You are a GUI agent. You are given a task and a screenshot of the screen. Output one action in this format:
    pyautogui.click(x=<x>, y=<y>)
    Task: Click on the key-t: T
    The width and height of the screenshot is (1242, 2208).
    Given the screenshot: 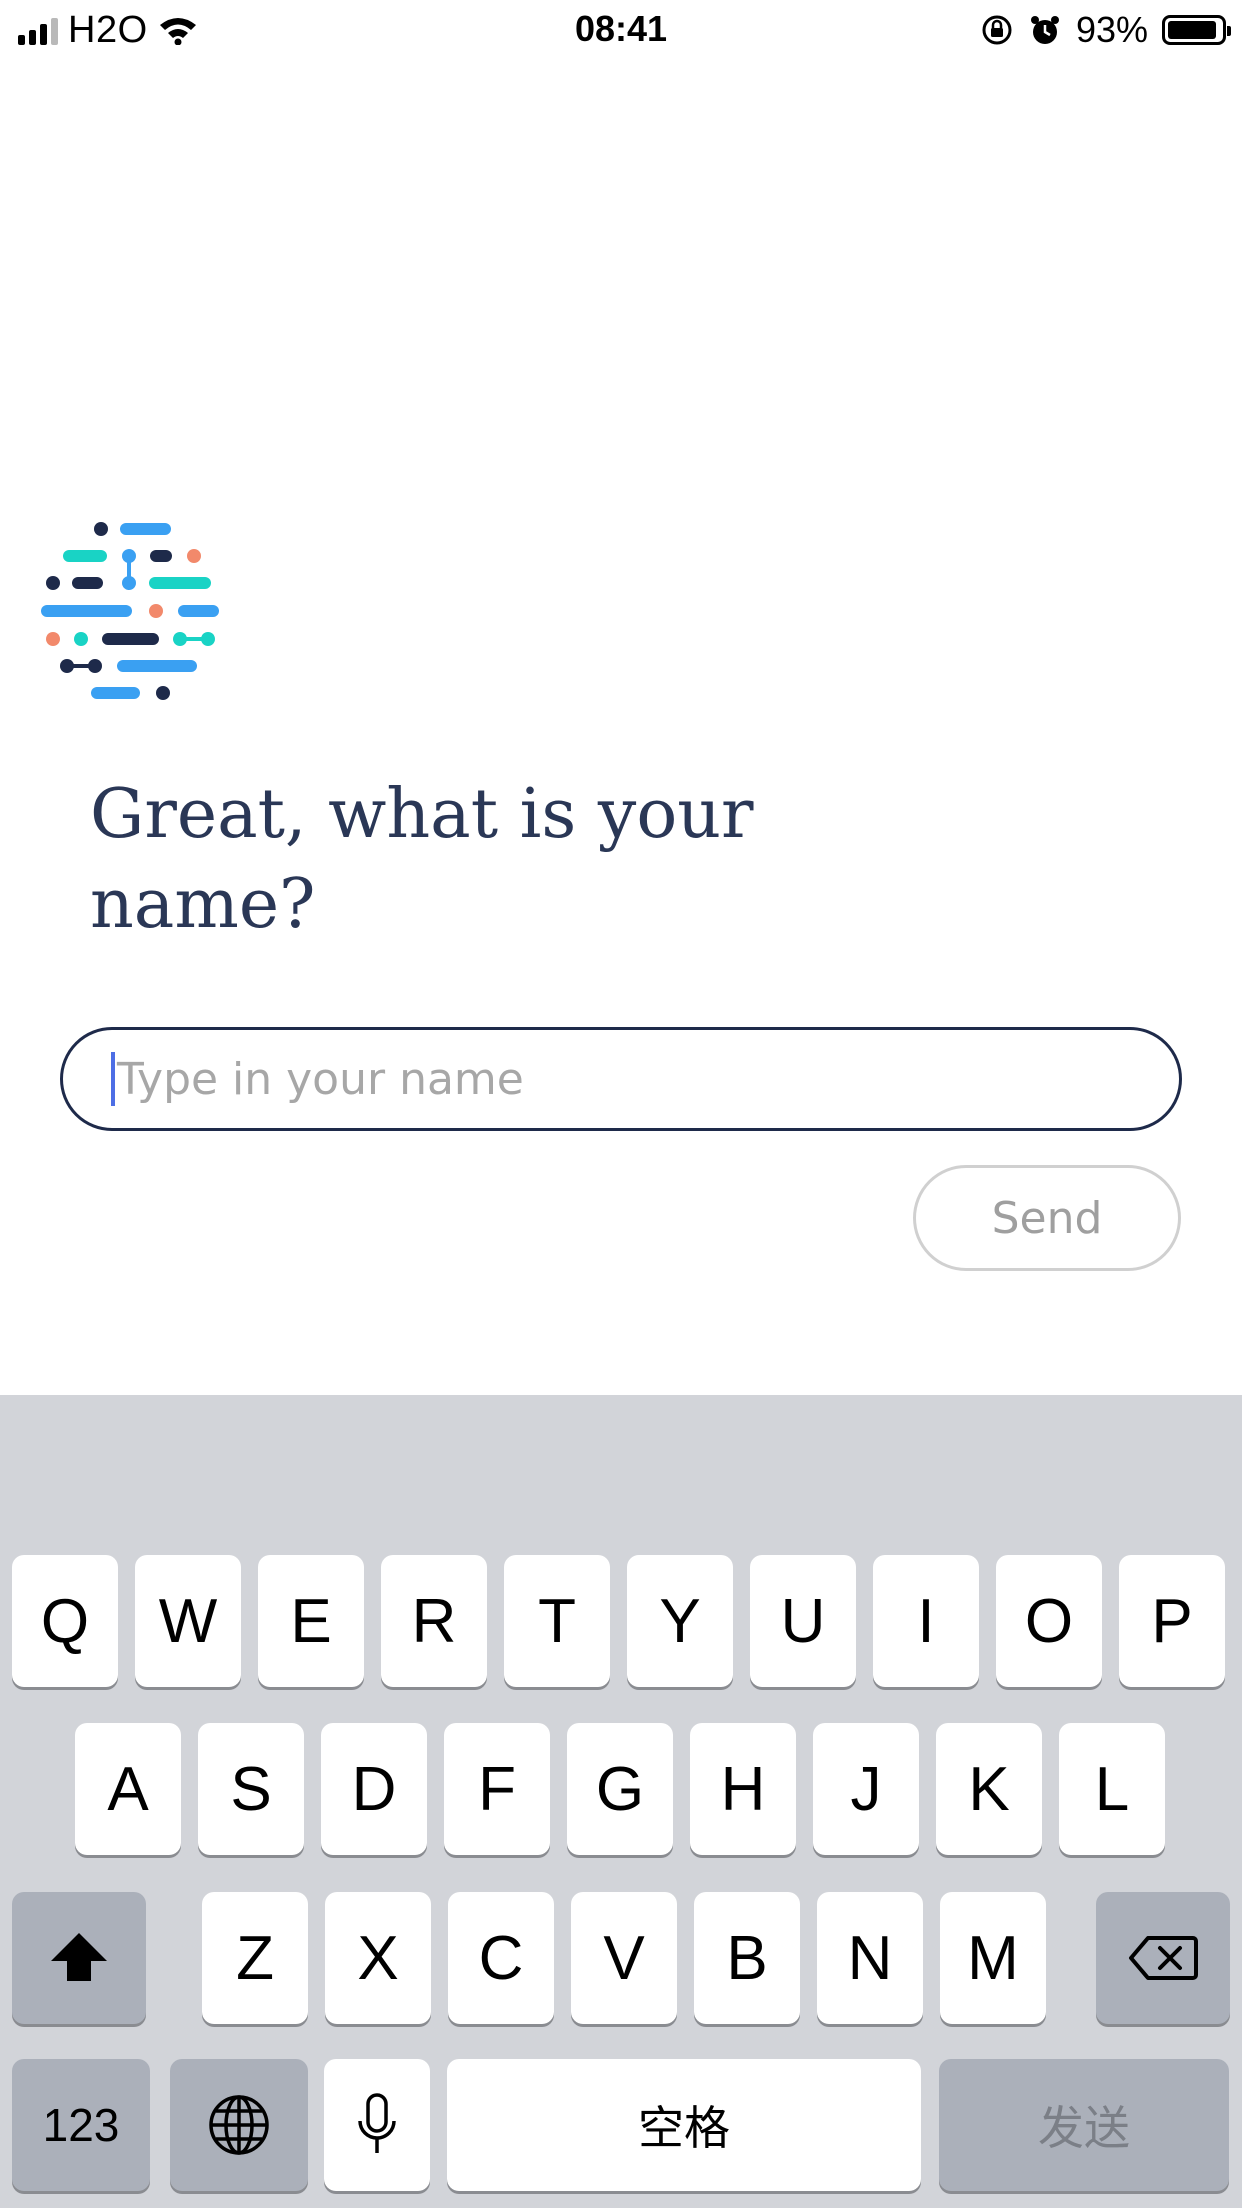 What is the action you would take?
    pyautogui.click(x=557, y=1621)
    